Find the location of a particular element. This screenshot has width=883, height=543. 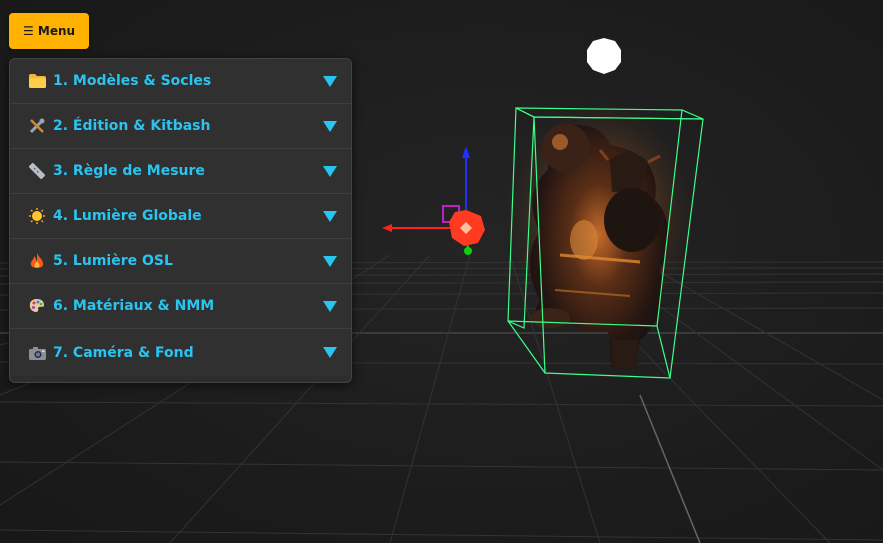

accordion-item-osl-light: 5. Lumière OSL is located at coordinates (180, 261).